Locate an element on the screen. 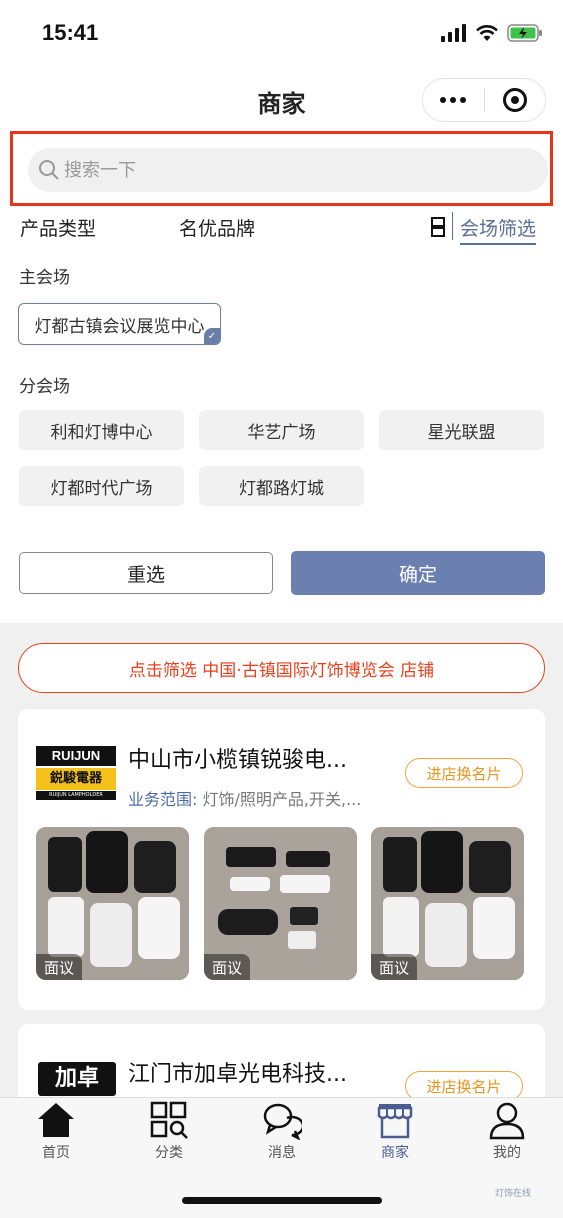 The width and height of the screenshot is (563, 1218). scope-key: 业务范围: is located at coordinates (163, 799).